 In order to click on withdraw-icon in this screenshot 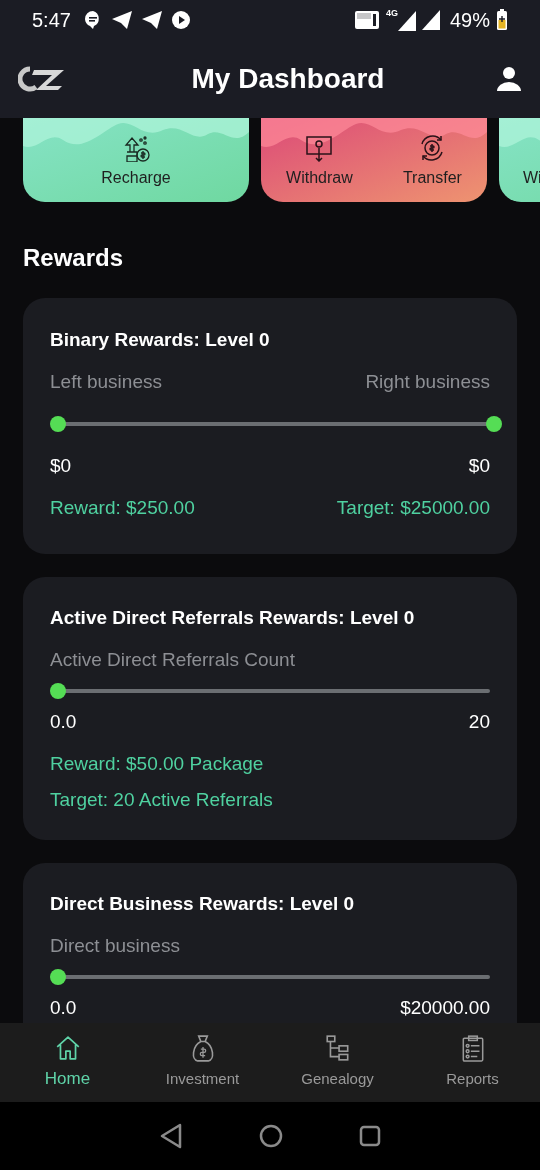, I will do `click(319, 148)`.